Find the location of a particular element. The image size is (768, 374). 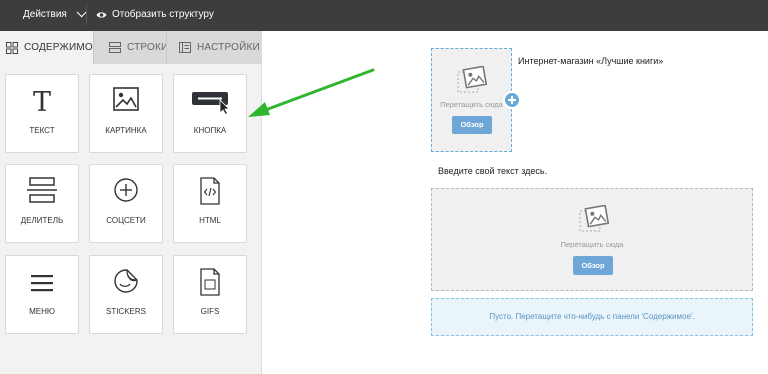

tile-divider: ДЕЛИТЕЛЬ is located at coordinates (42, 203).